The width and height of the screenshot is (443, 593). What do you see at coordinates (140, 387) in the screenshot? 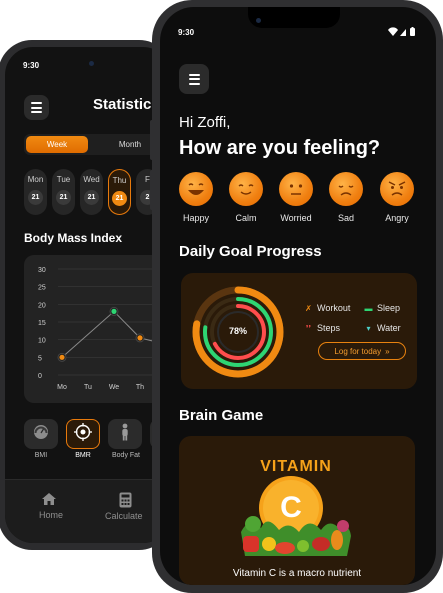
I see `x-tick-label: Th` at bounding box center [140, 387].